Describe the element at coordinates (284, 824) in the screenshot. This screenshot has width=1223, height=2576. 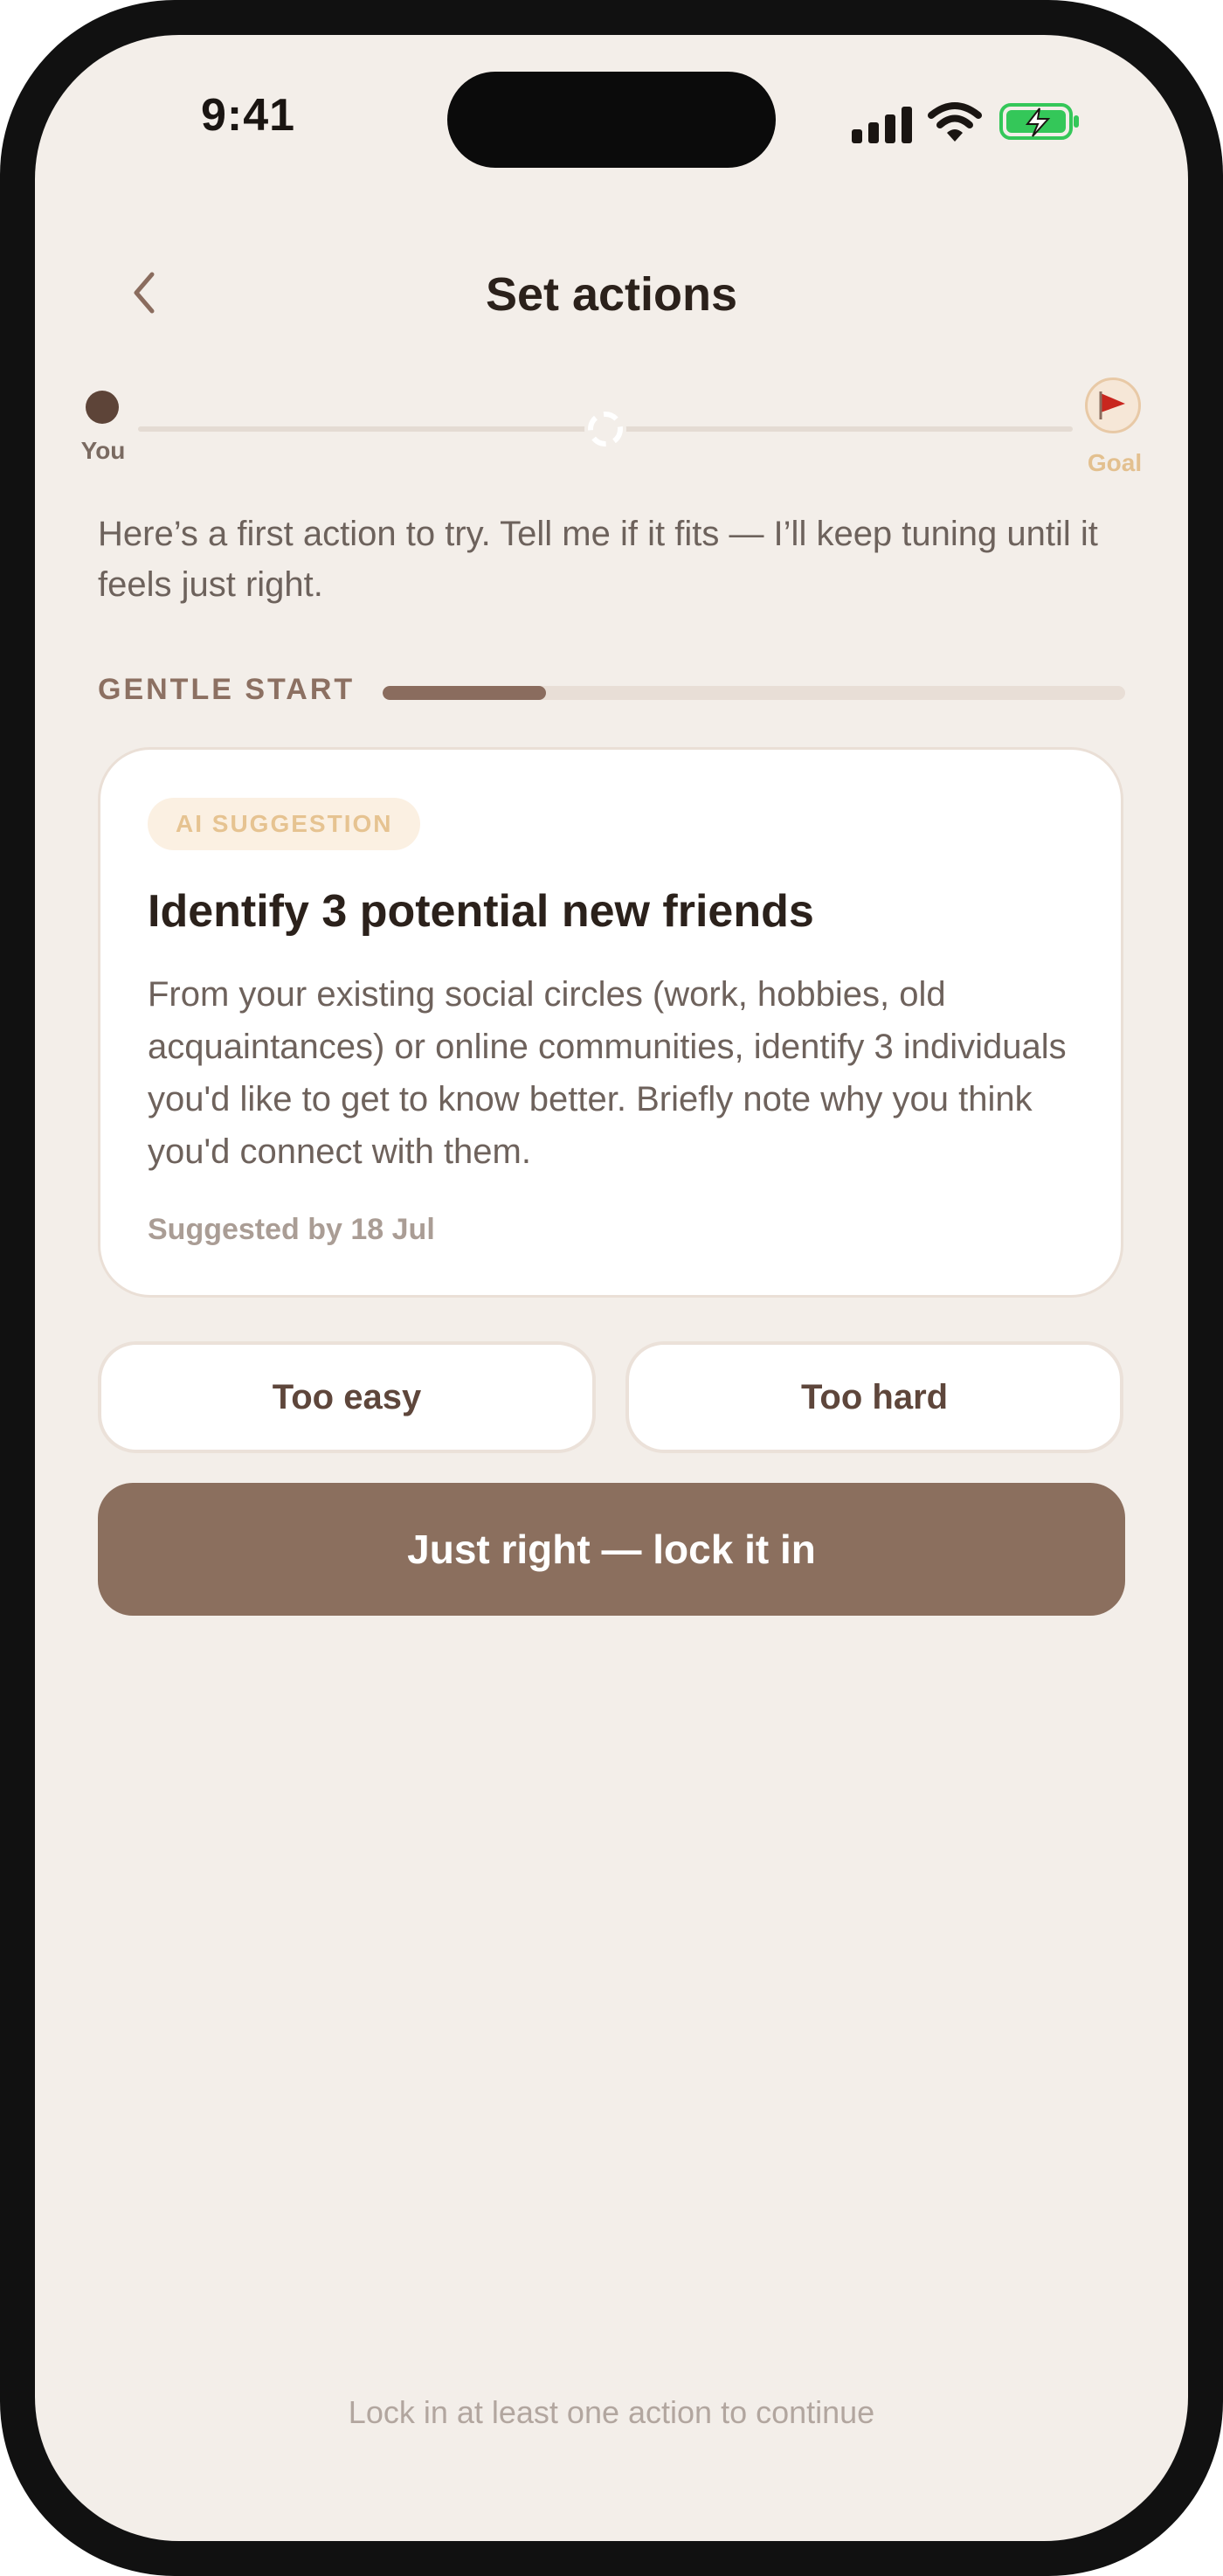
I see `ai-suggestion-badge: AI SUGGESTION` at that location.